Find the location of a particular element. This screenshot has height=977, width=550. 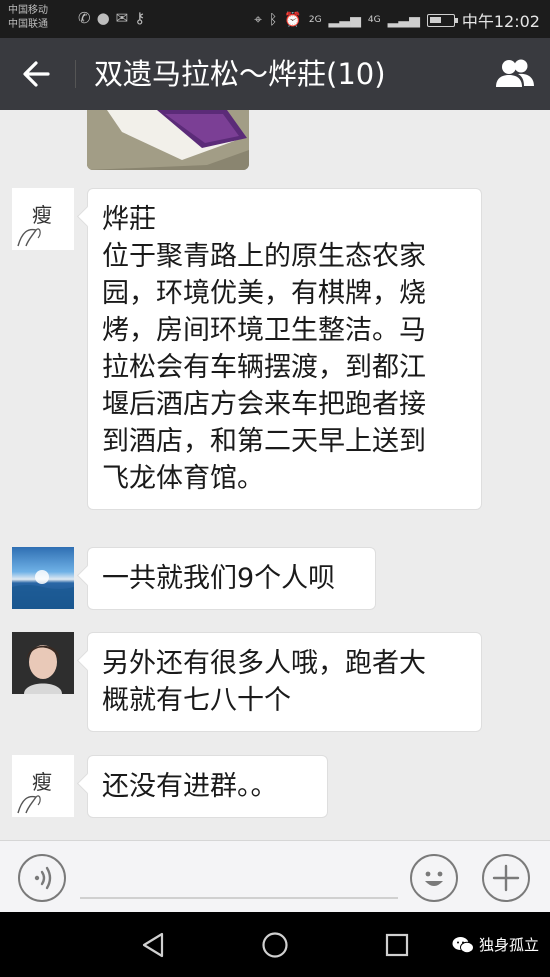

mail-icon: ✉ is located at coordinates (122, 18).